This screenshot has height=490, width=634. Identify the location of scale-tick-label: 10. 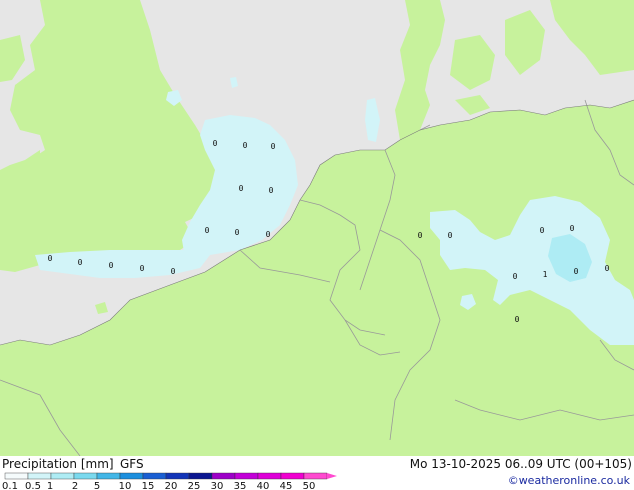
(125, 485).